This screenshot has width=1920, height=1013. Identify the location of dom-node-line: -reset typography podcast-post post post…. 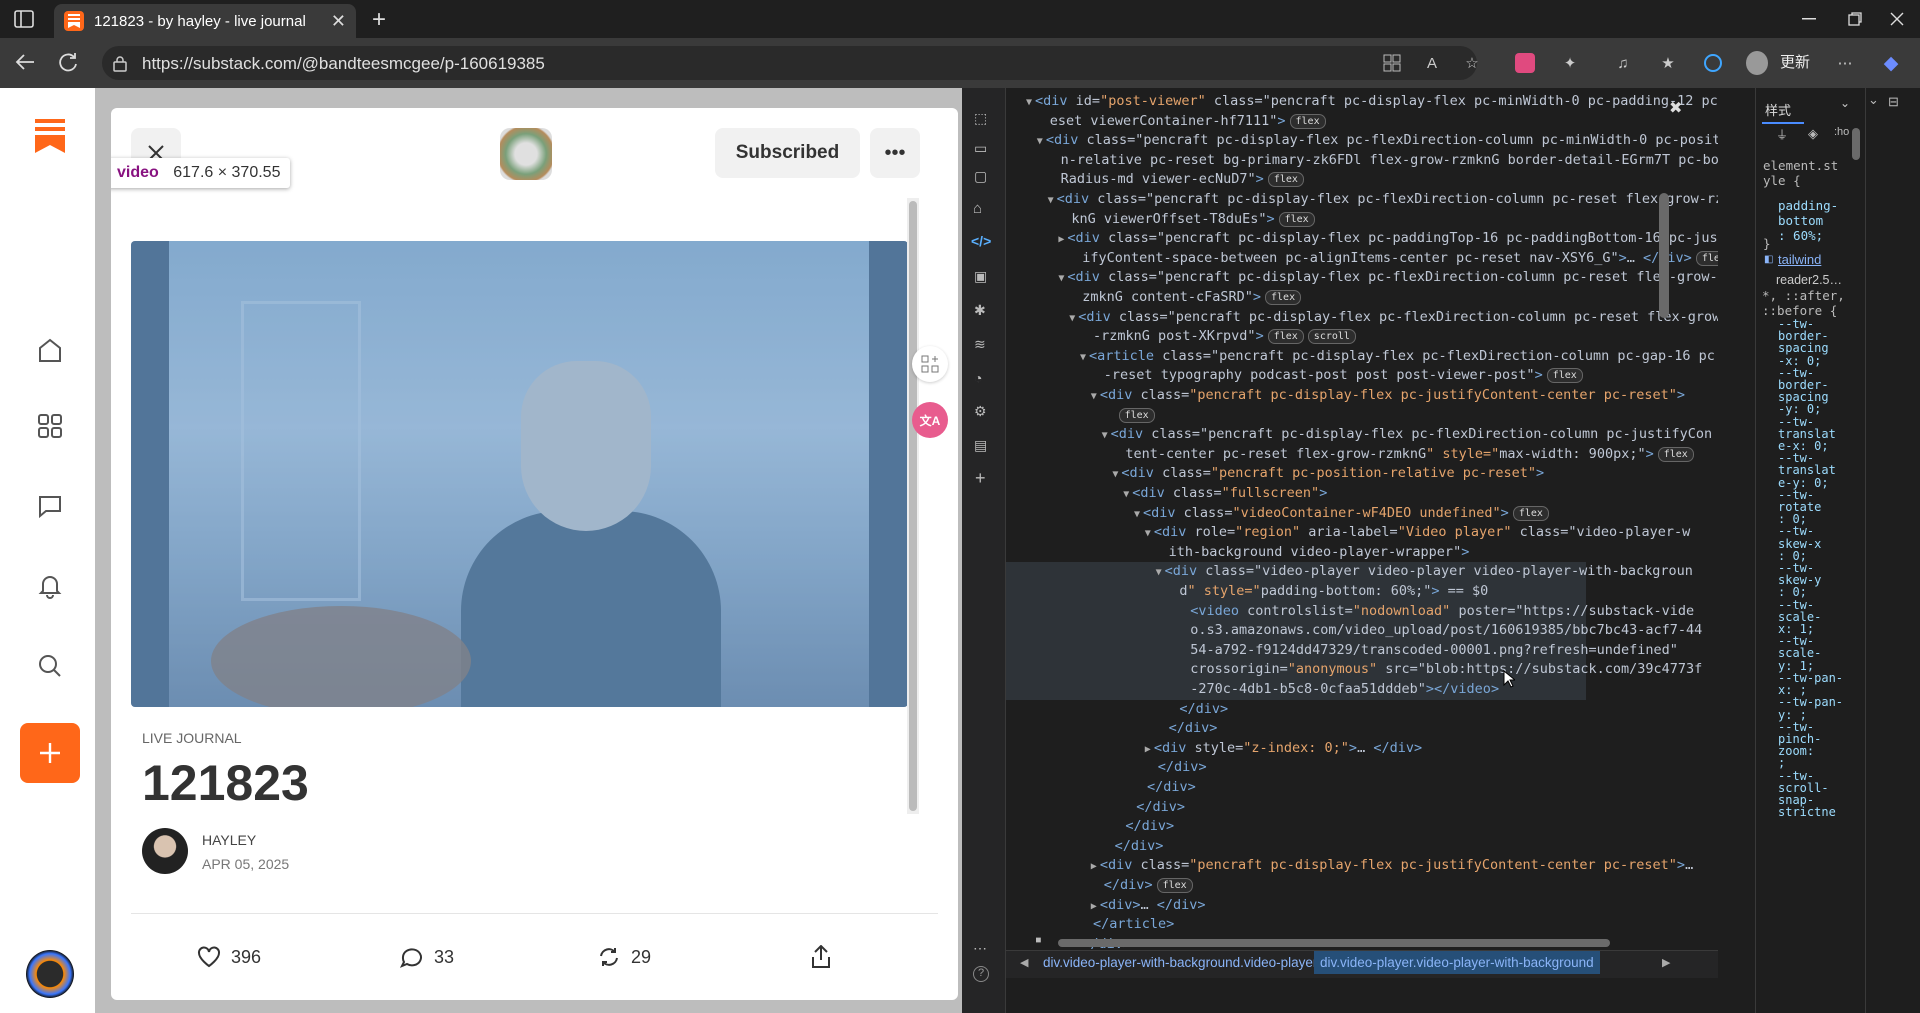
(1337, 375).